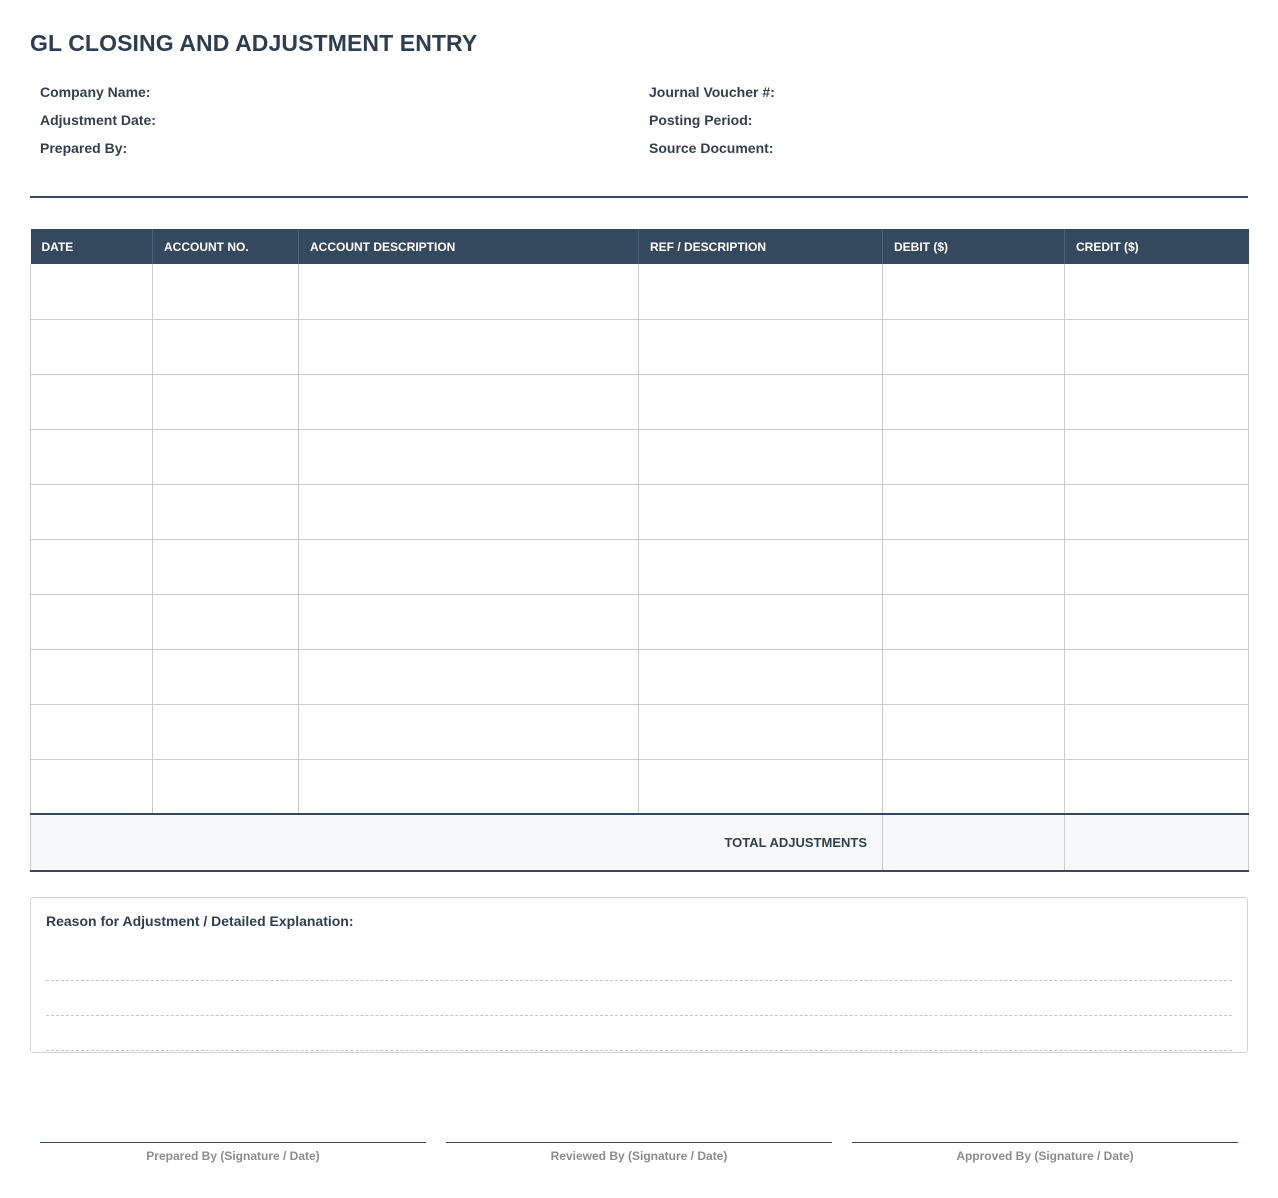  Describe the element at coordinates (712, 92) in the screenshot. I see `journal-voucher-label: Journal Voucher #:` at that location.